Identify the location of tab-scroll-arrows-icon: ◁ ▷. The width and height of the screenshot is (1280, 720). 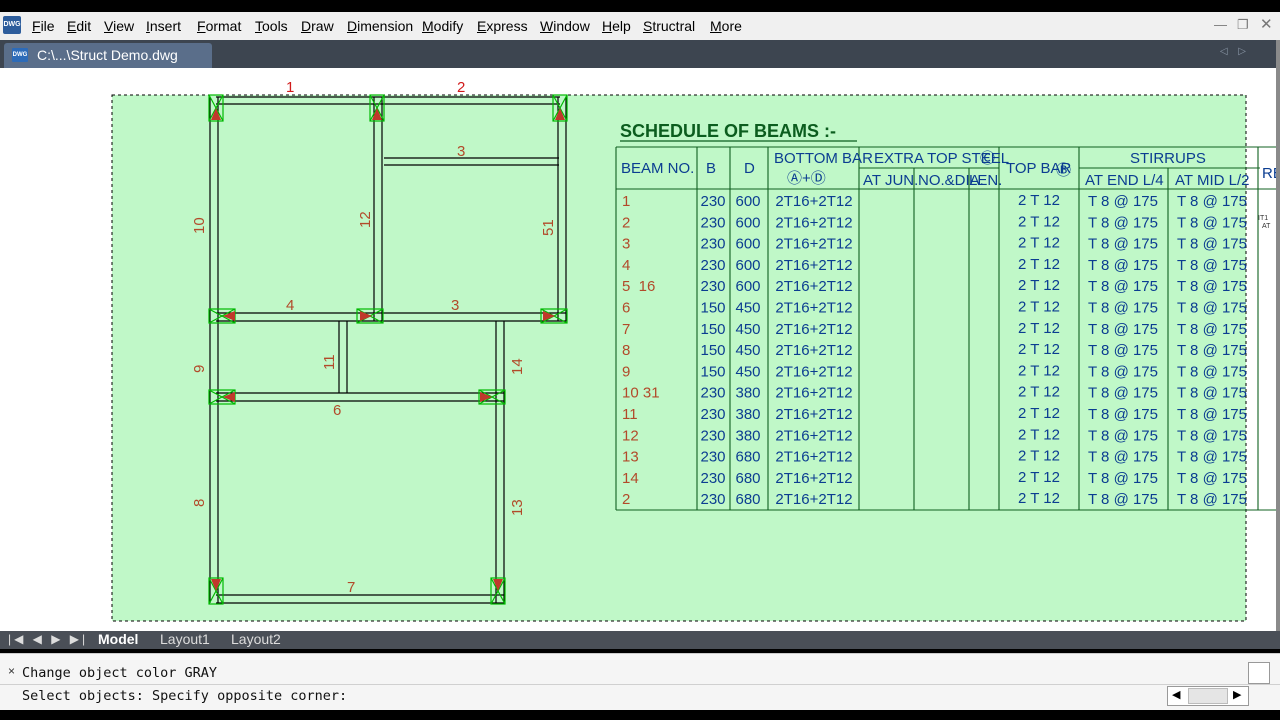
(1235, 51).